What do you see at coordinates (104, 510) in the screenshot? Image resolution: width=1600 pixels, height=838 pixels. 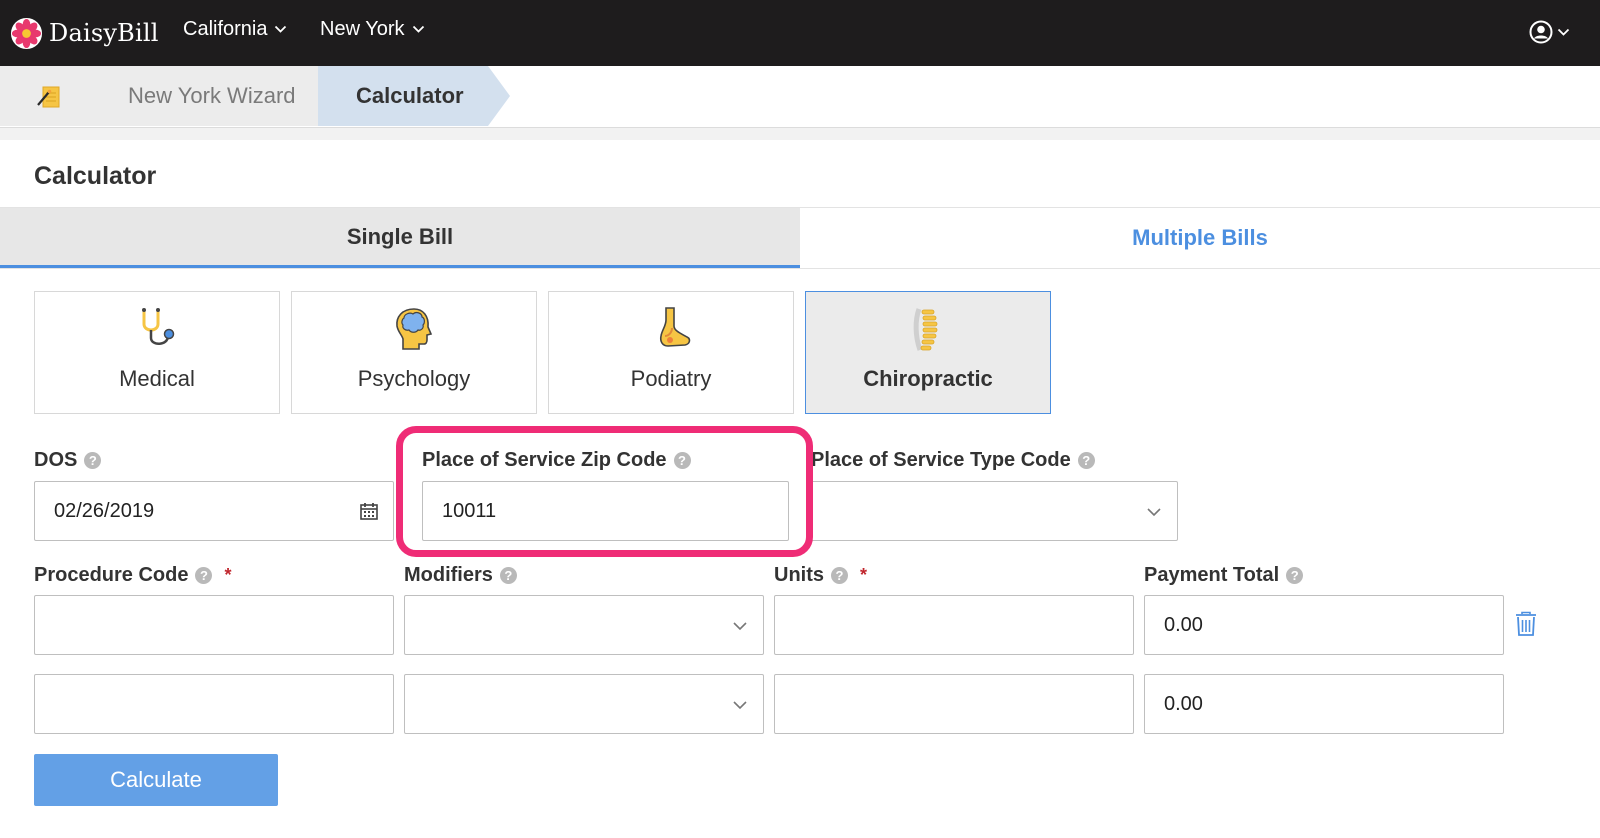 I see `dos-value: 02/26/2019` at bounding box center [104, 510].